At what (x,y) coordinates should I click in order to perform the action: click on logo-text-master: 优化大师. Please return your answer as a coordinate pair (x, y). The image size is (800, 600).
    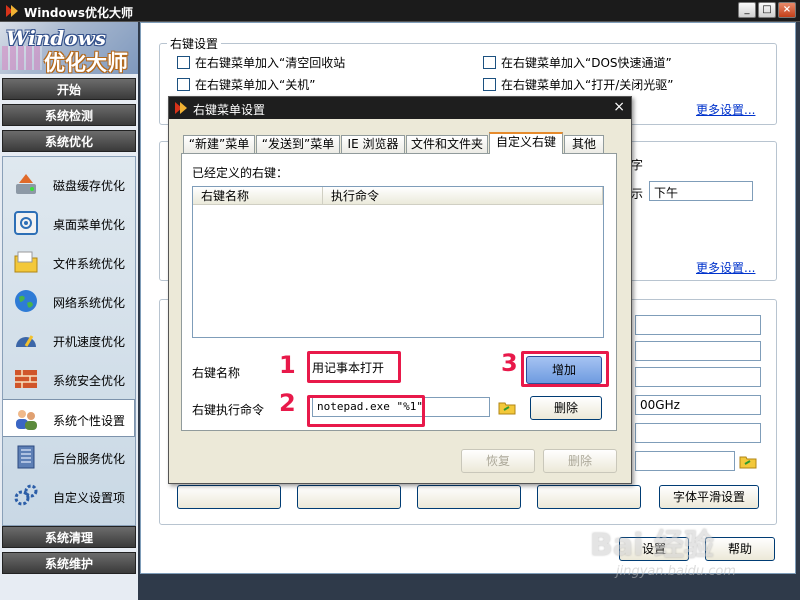
    Looking at the image, I should click on (86, 62).